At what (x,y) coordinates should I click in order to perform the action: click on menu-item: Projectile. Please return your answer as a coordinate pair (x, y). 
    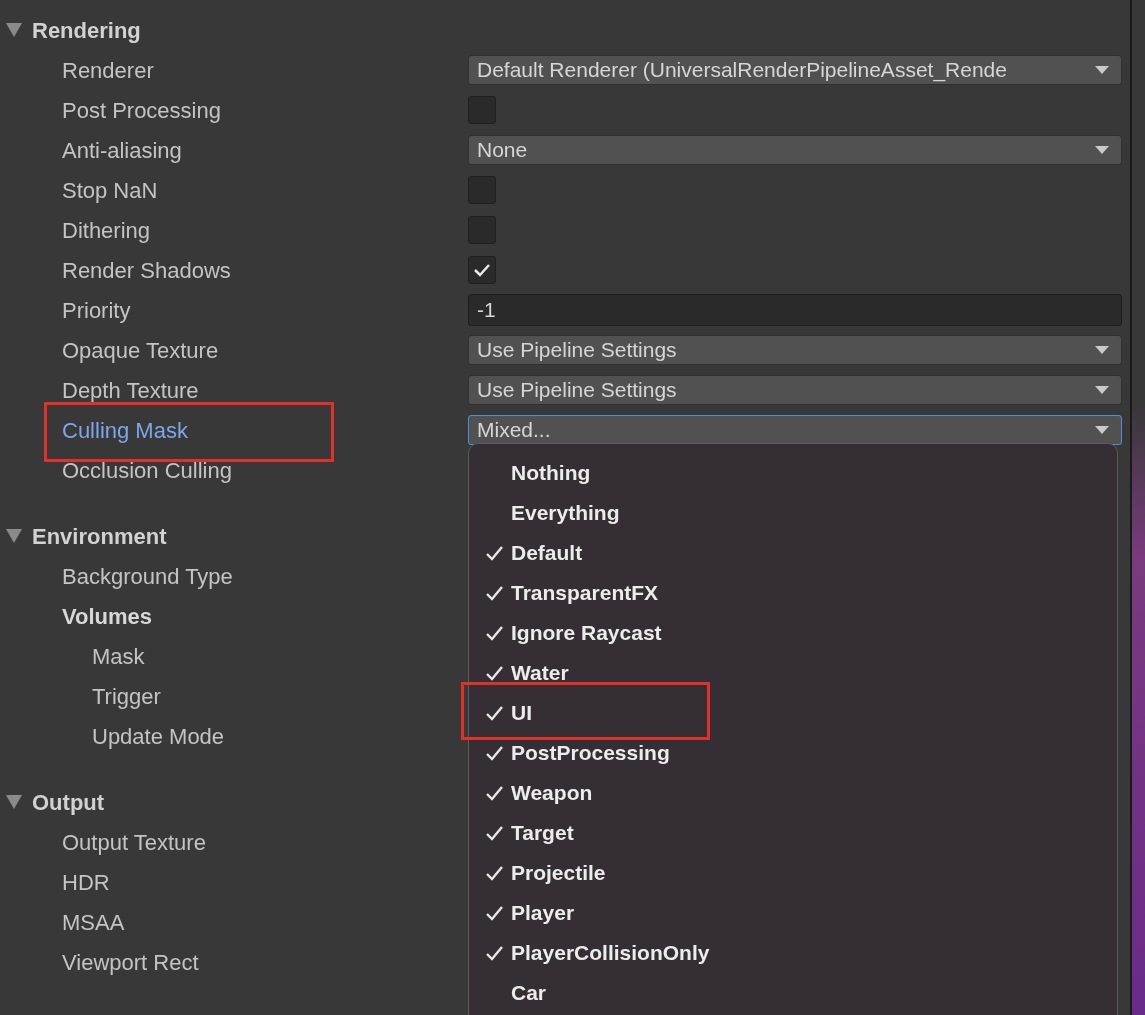
    Looking at the image, I should click on (793, 873).